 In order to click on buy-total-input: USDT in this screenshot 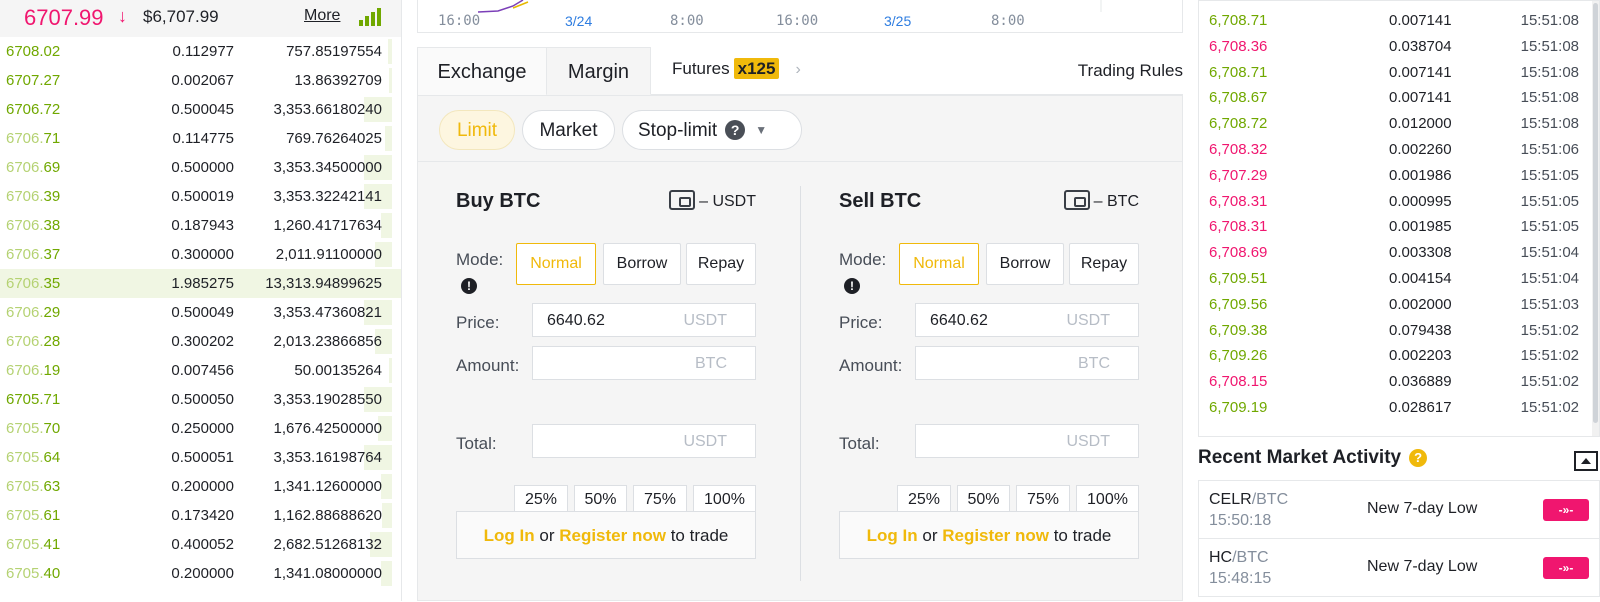, I will do `click(644, 441)`.